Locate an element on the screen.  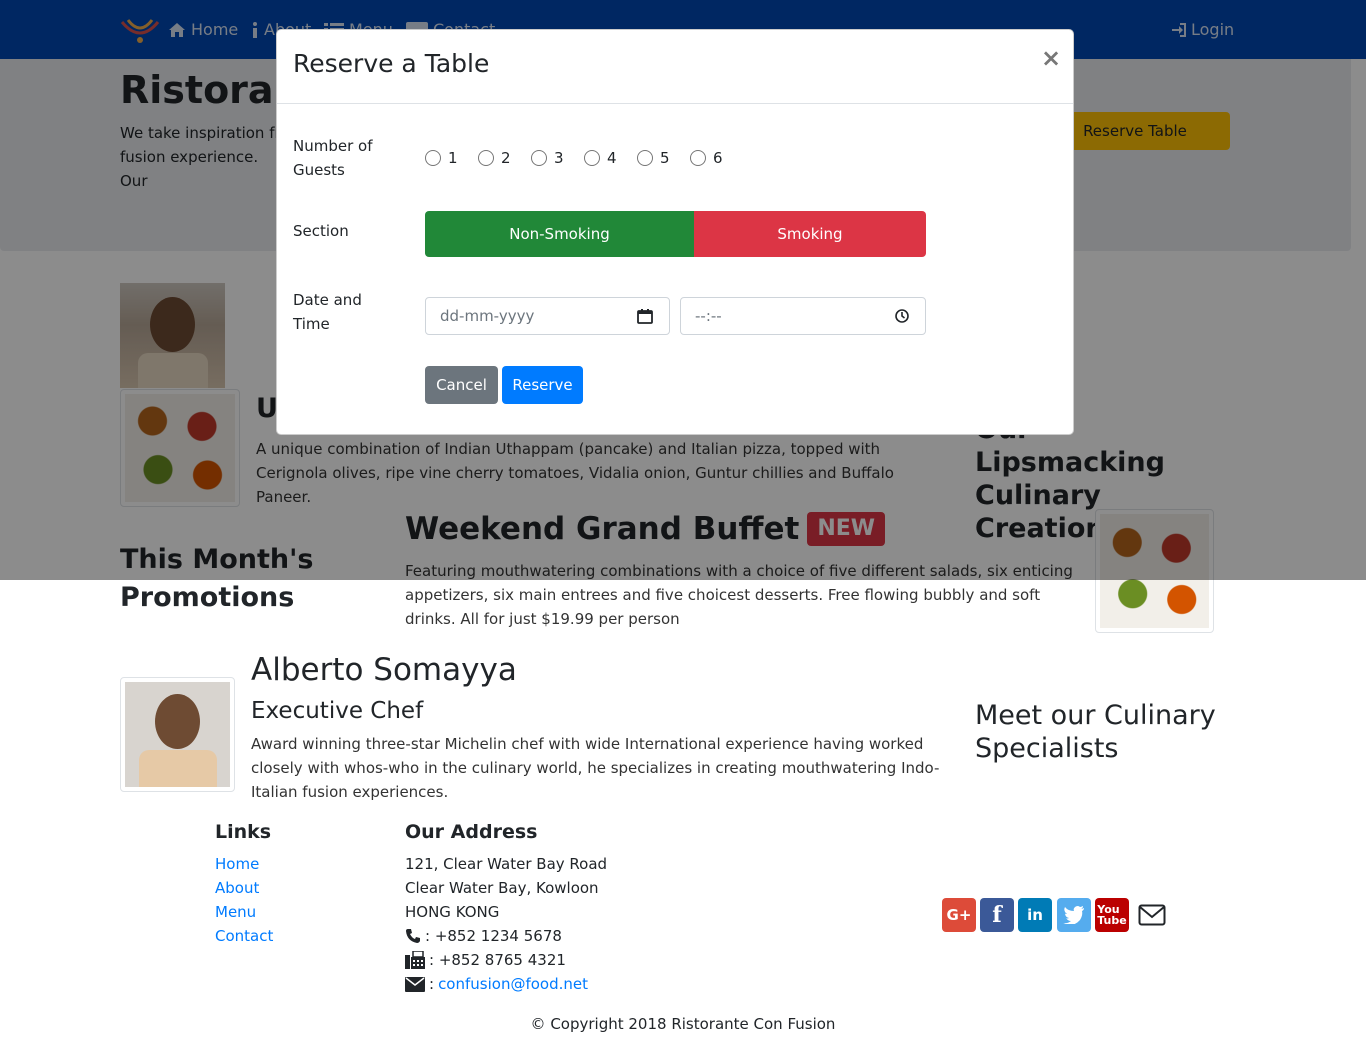
time-input: --:-- is located at coordinates (803, 316).